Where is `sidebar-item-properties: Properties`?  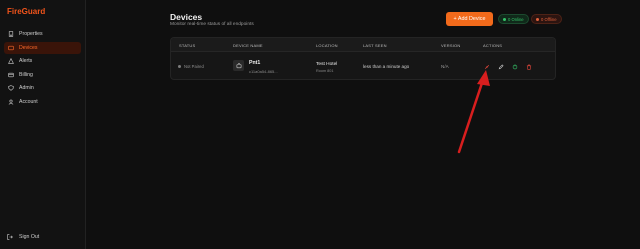 sidebar-item-properties: Properties is located at coordinates (42, 34).